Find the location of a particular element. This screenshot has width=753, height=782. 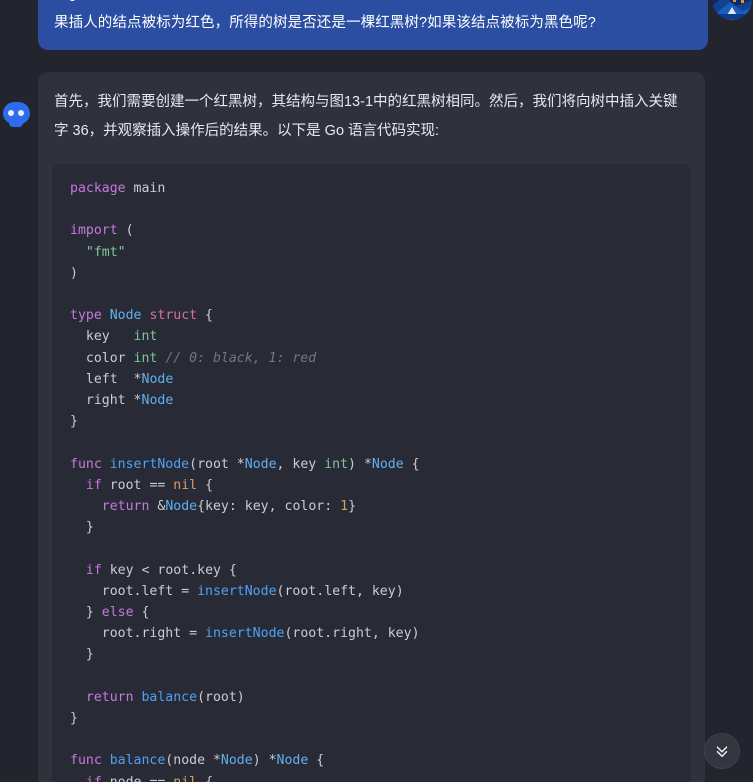

bot-avatar-icon is located at coordinates (16, 113).